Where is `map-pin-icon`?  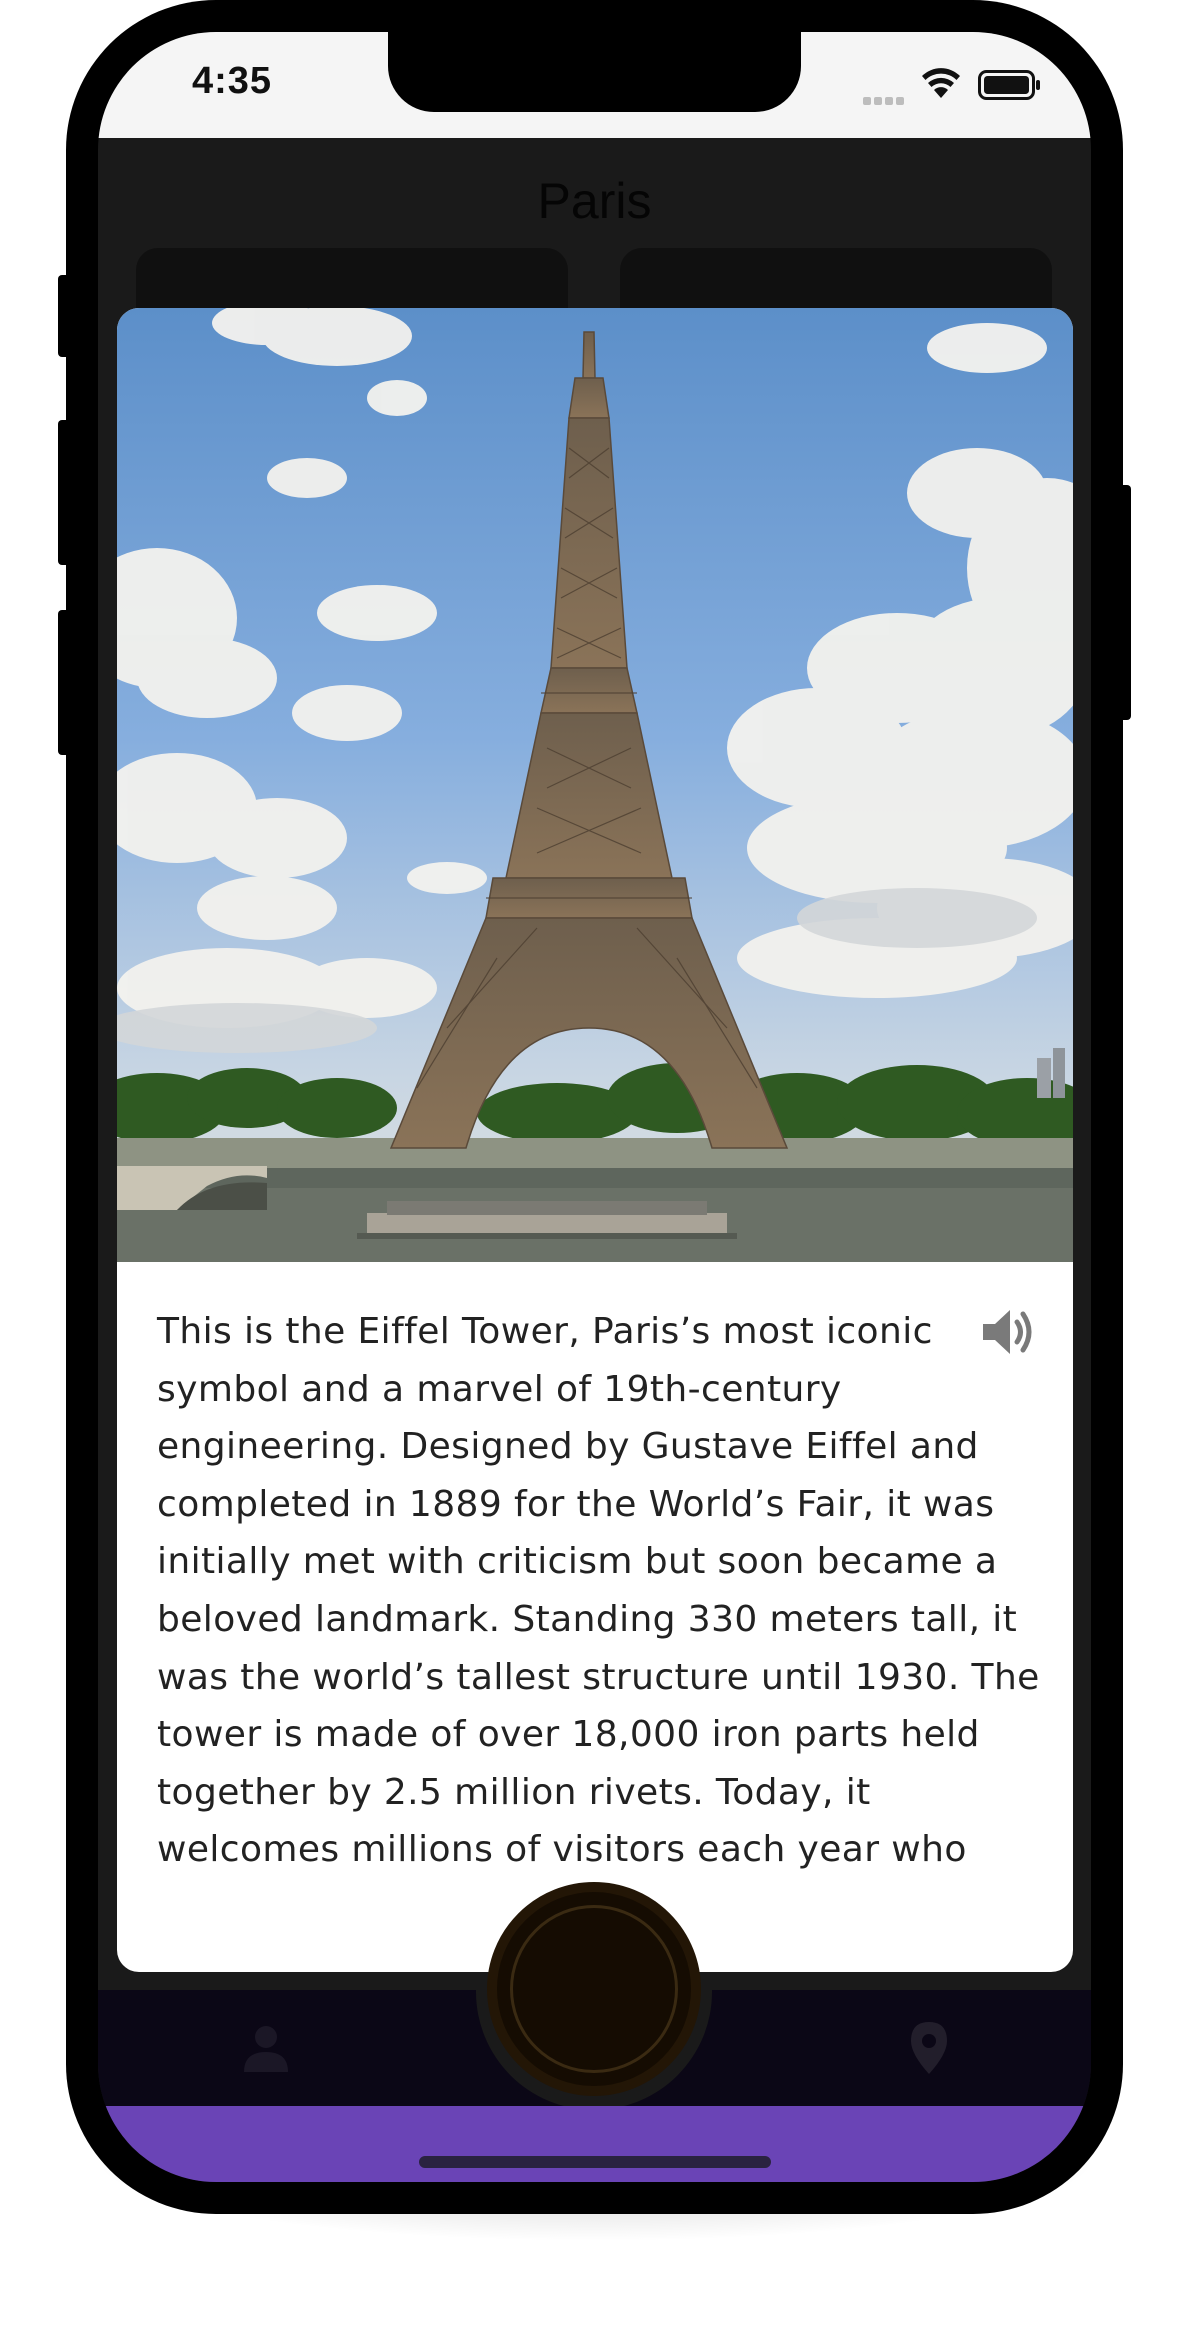 map-pin-icon is located at coordinates (929, 2048).